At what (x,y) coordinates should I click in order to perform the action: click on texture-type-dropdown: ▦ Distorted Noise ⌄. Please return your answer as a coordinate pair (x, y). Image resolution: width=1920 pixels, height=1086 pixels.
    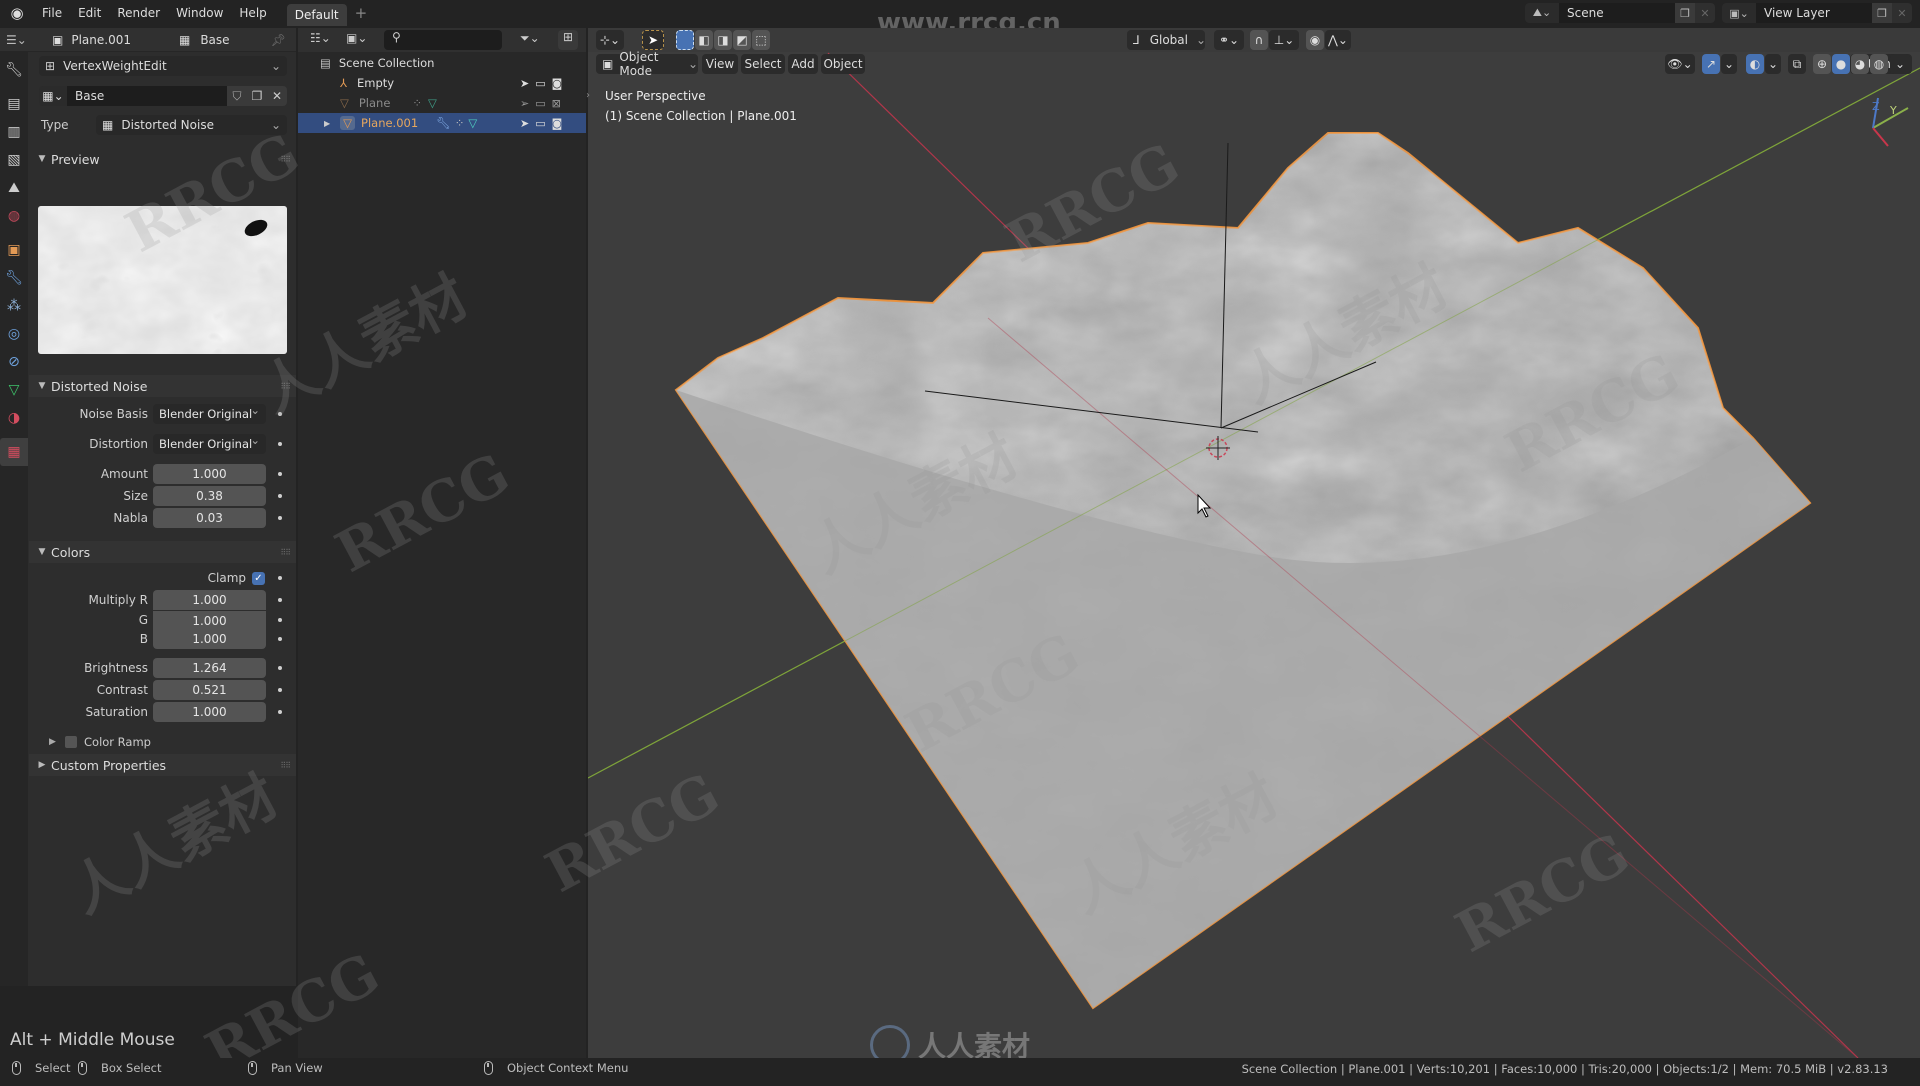
    Looking at the image, I should click on (191, 125).